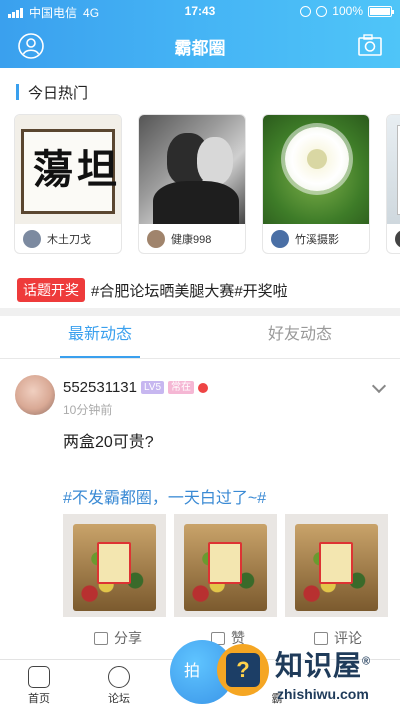 The image size is (400, 711). Describe the element at coordinates (370, 45) in the screenshot. I see `camera-icon` at that location.